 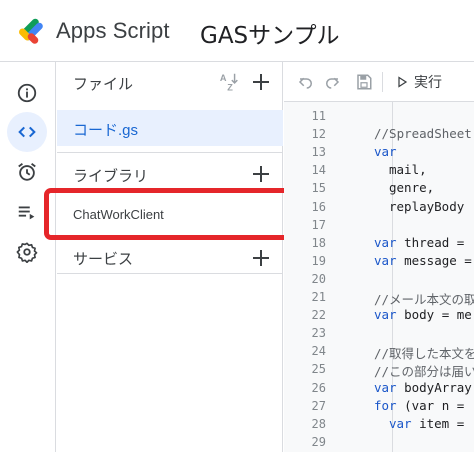 I want to click on run-button: 実行, so click(x=419, y=82).